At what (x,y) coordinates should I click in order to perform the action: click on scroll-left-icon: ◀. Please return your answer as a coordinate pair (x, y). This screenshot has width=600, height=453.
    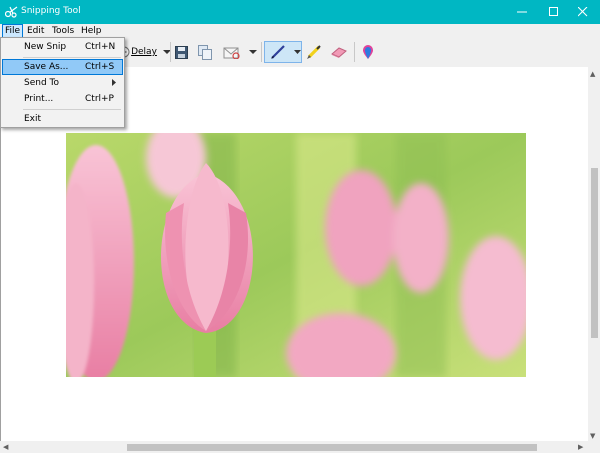
    Looking at the image, I should click on (5, 447).